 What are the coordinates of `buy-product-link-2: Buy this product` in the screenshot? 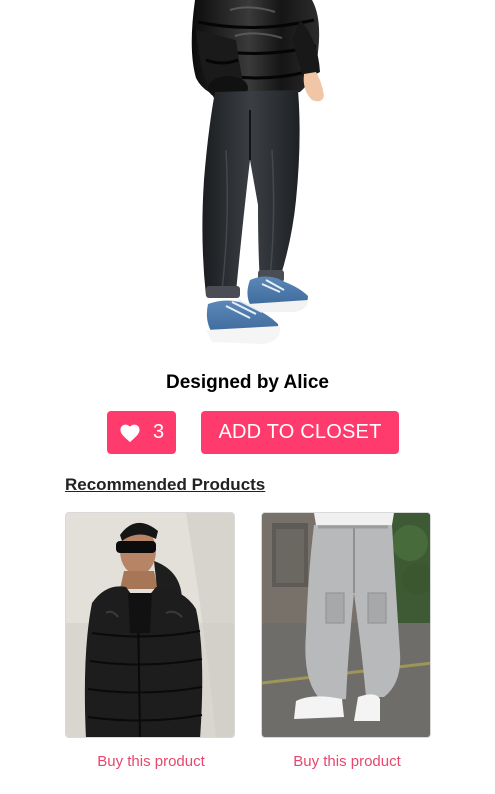 It's located at (347, 761).